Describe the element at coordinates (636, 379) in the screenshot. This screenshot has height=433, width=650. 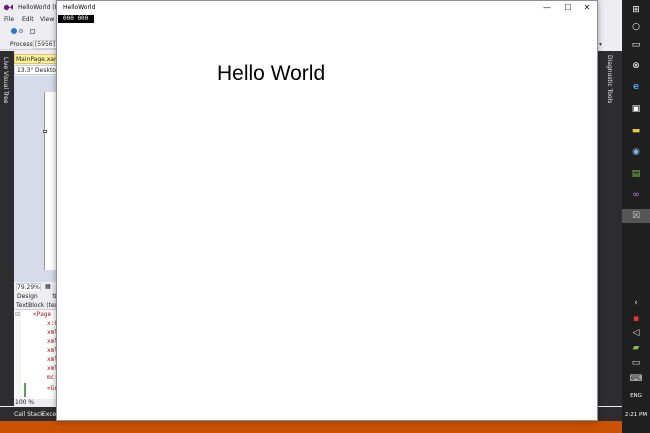
I see `keyboard-icon: ⌨` at that location.